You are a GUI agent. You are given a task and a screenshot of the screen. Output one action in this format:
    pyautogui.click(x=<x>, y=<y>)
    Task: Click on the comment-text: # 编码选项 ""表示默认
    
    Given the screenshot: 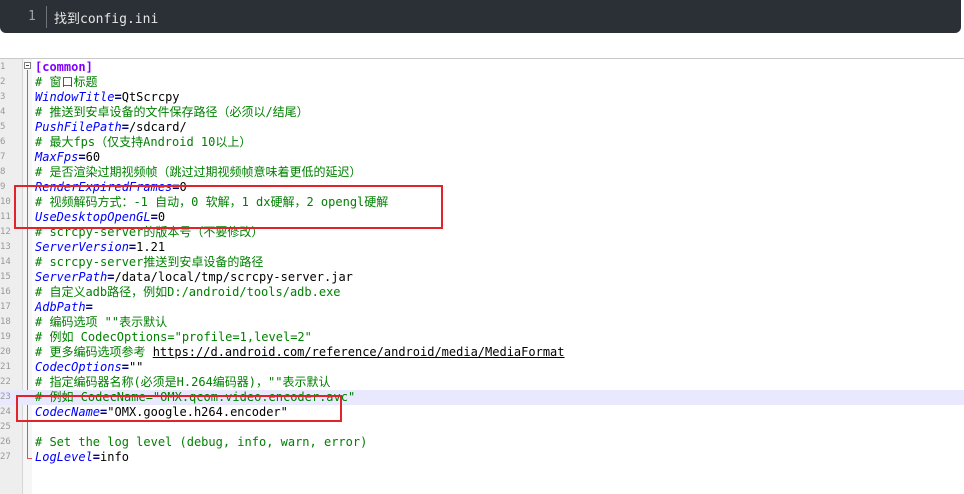 What is the action you would take?
    pyautogui.click(x=101, y=322)
    